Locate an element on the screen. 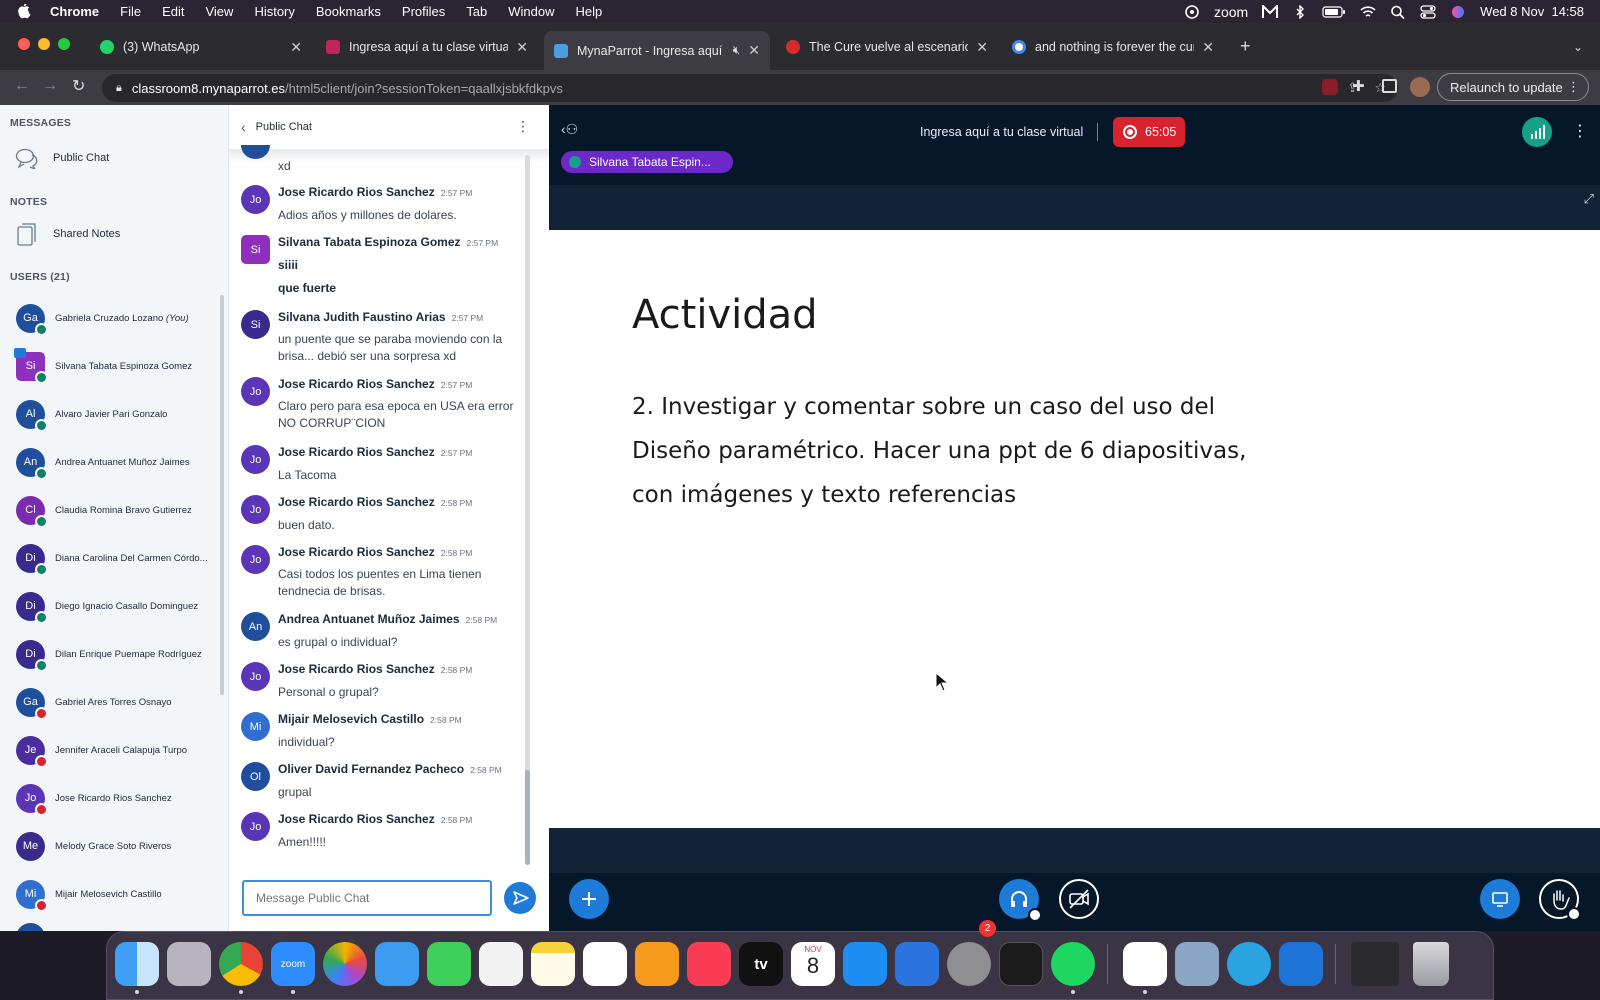  relaunch-to-update-button: Relaunch to update ⋮ is located at coordinates (1513, 87).